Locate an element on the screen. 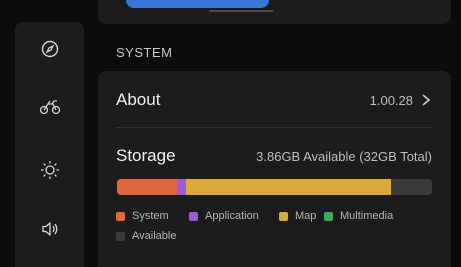  compass-icon is located at coordinates (49, 49).